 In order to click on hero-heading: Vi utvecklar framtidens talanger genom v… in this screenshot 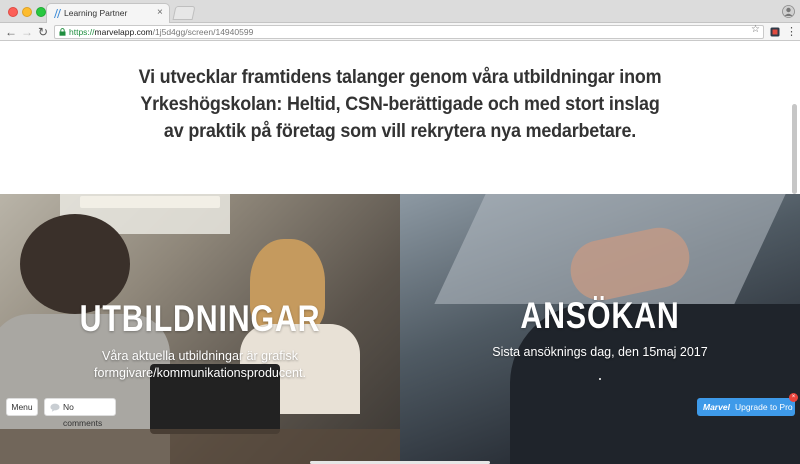, I will do `click(400, 104)`.